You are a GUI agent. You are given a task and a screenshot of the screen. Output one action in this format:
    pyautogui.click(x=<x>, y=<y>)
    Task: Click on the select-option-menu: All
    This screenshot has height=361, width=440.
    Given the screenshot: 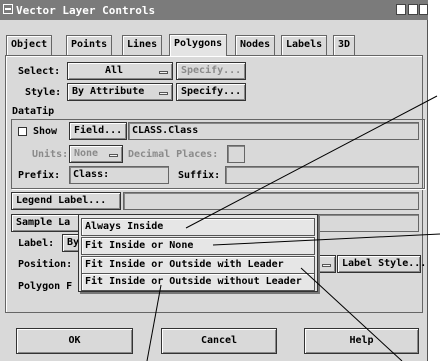 What is the action you would take?
    pyautogui.click(x=120, y=71)
    